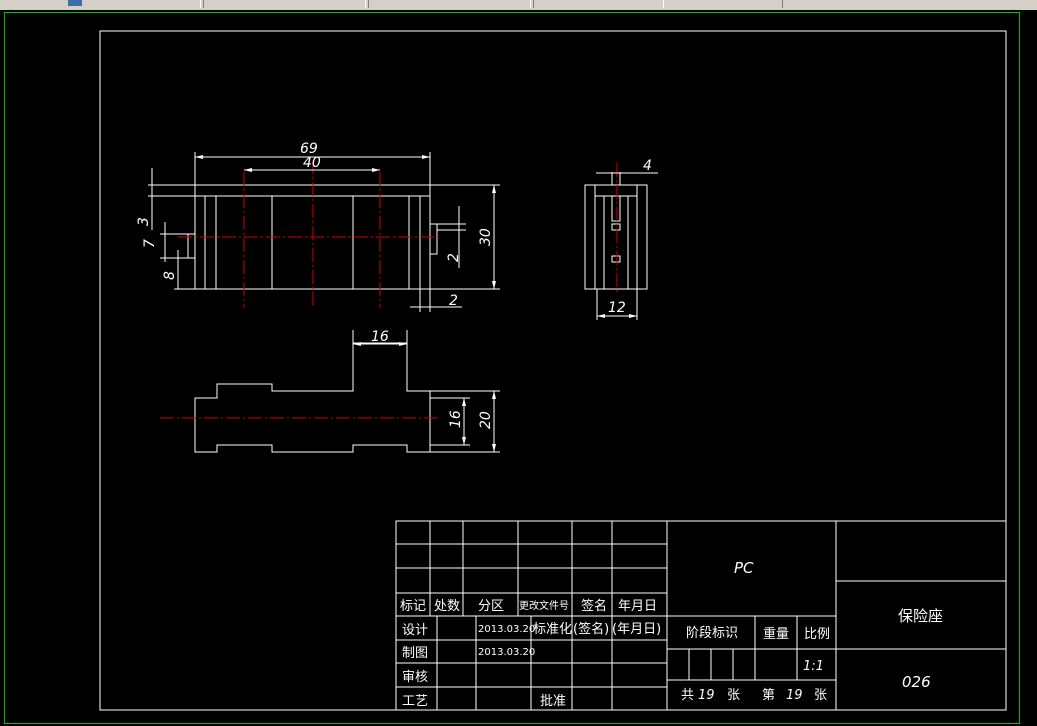 Image resolution: width=1037 pixels, height=726 pixels. What do you see at coordinates (712, 633) in the screenshot?
I see `tb-stage-mark: 阶段标识` at bounding box center [712, 633].